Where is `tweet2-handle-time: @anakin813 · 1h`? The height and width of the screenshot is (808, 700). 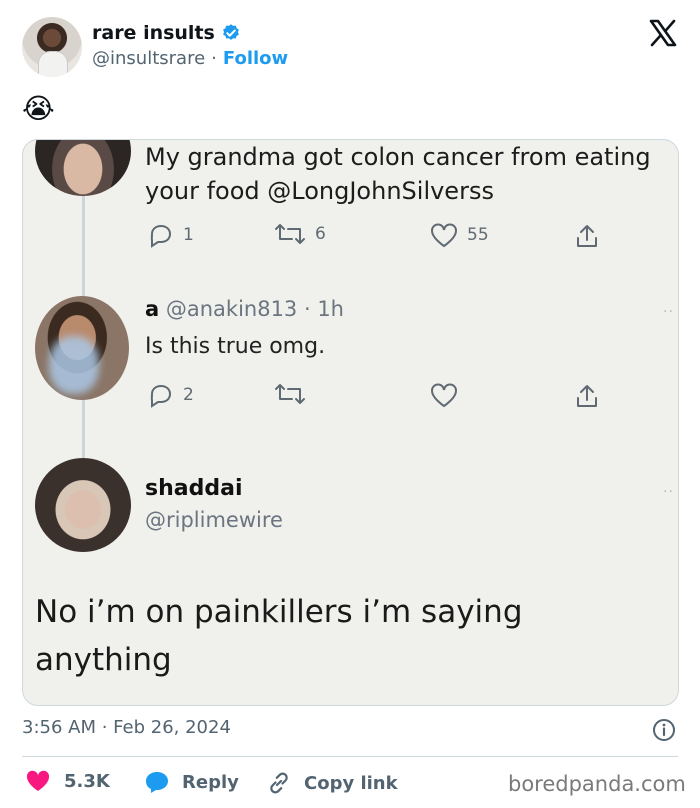 tweet2-handle-time: @anakin813 · 1h is located at coordinates (254, 309).